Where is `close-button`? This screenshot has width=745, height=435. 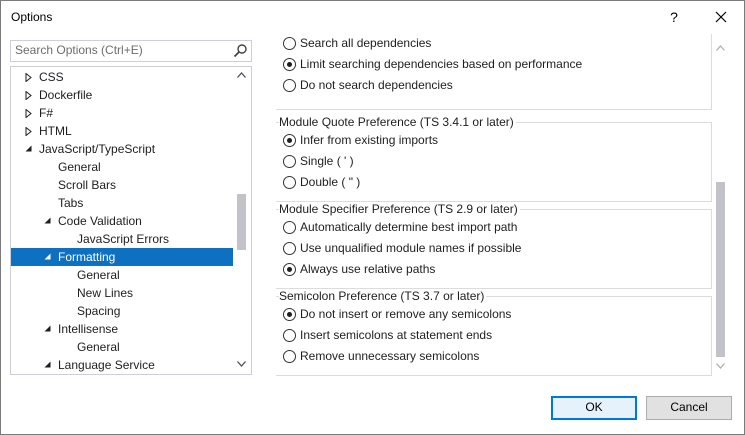
close-button is located at coordinates (721, 17).